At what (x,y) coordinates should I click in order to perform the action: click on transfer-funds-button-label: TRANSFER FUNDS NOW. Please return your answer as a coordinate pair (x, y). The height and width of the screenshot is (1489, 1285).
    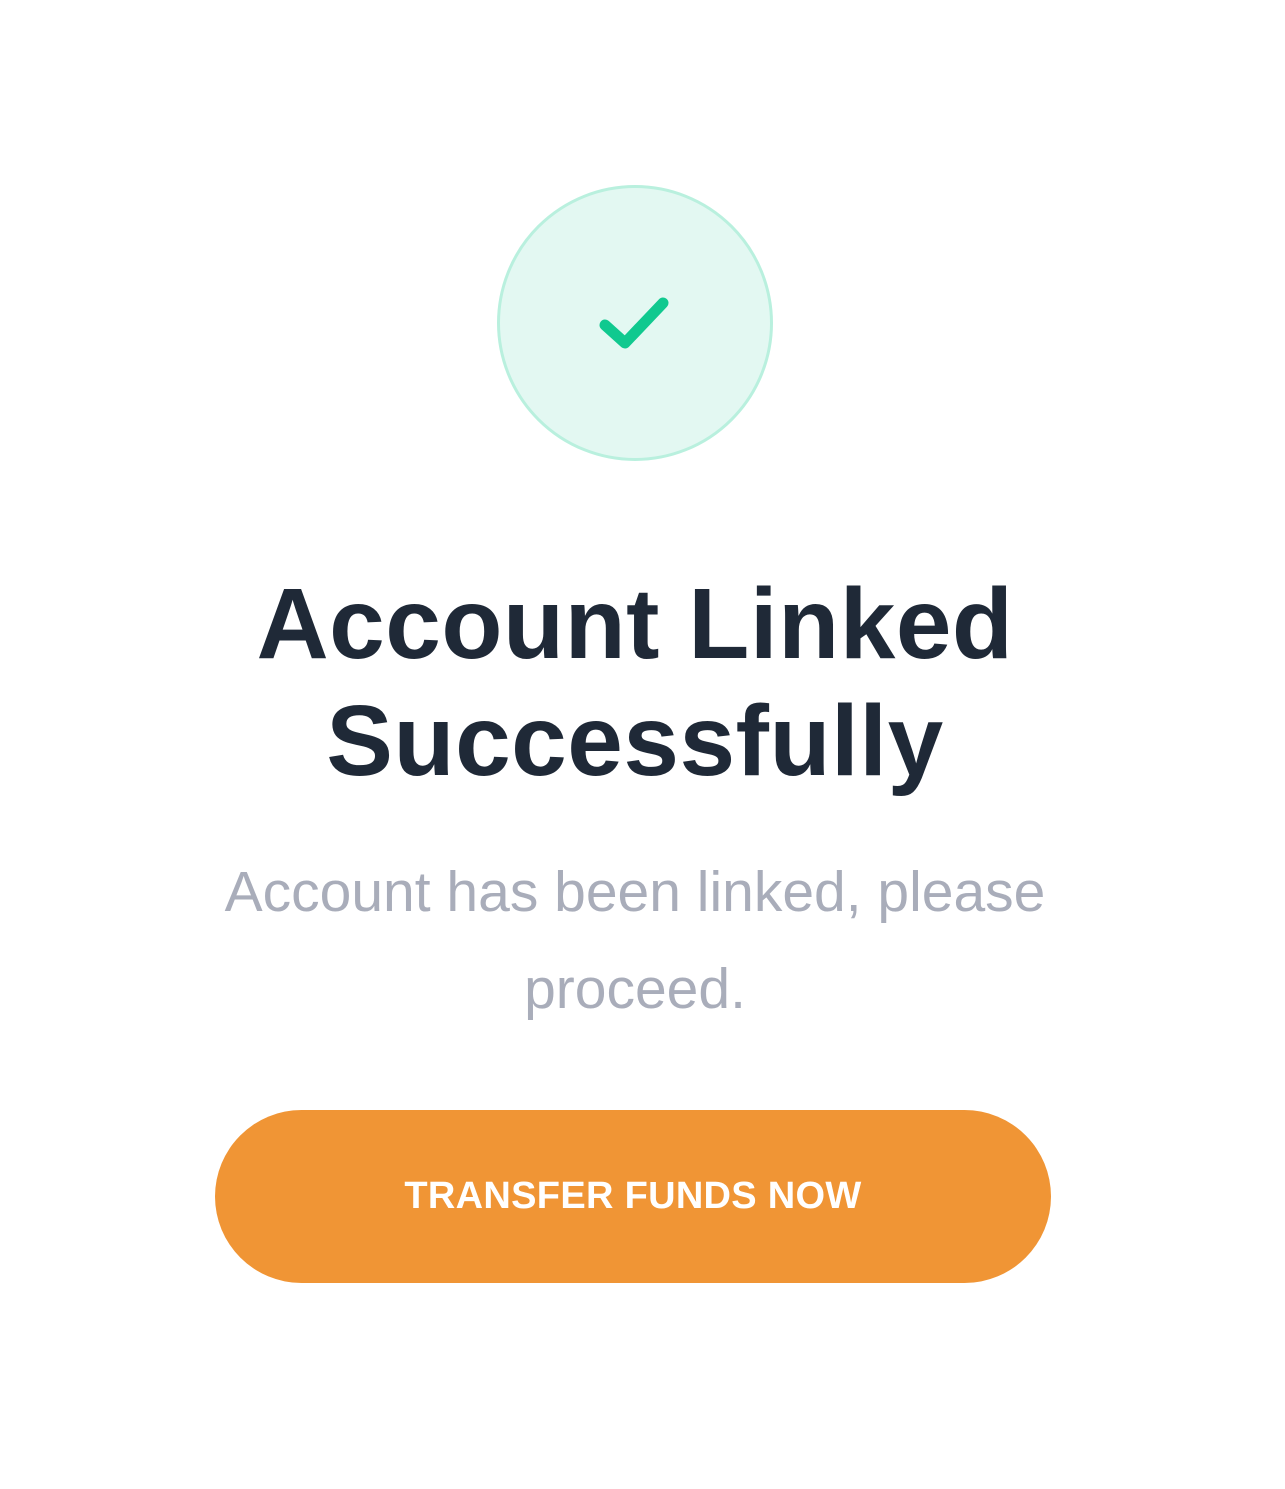
    Looking at the image, I should click on (633, 1196).